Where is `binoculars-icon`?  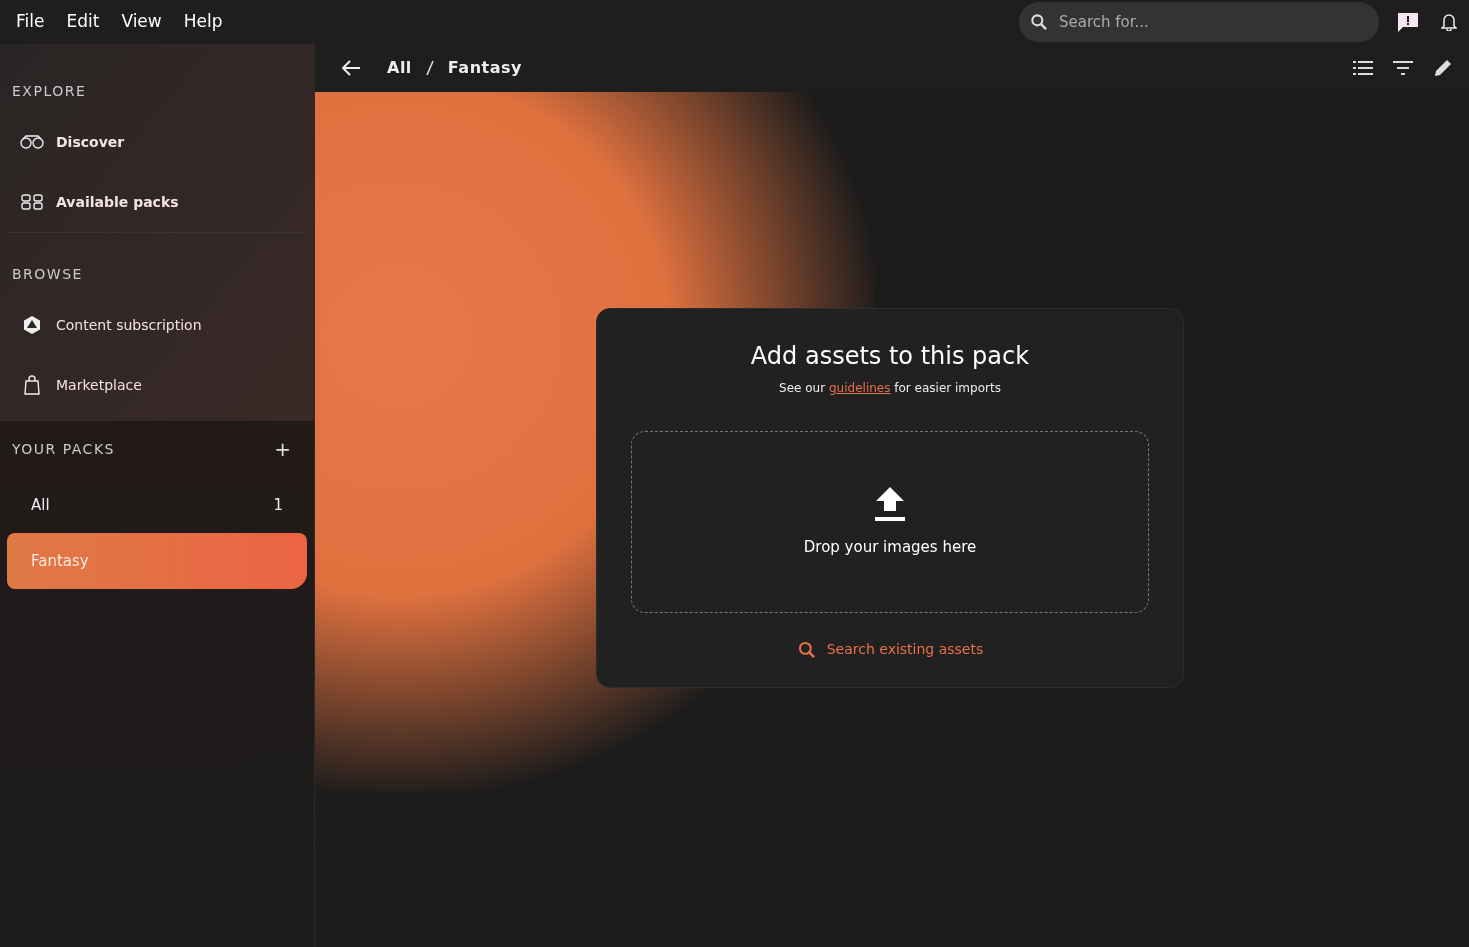 binoculars-icon is located at coordinates (32, 142).